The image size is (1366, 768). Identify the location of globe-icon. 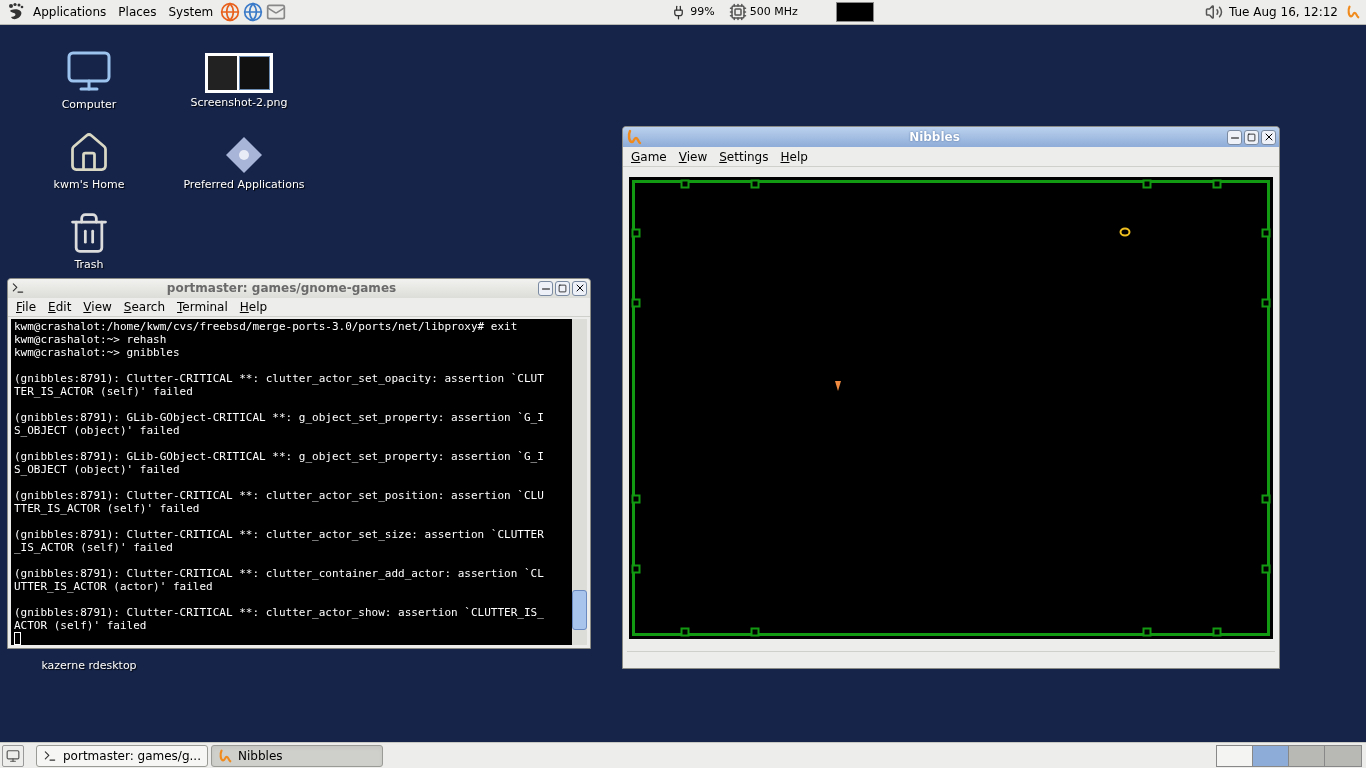
(253, 12).